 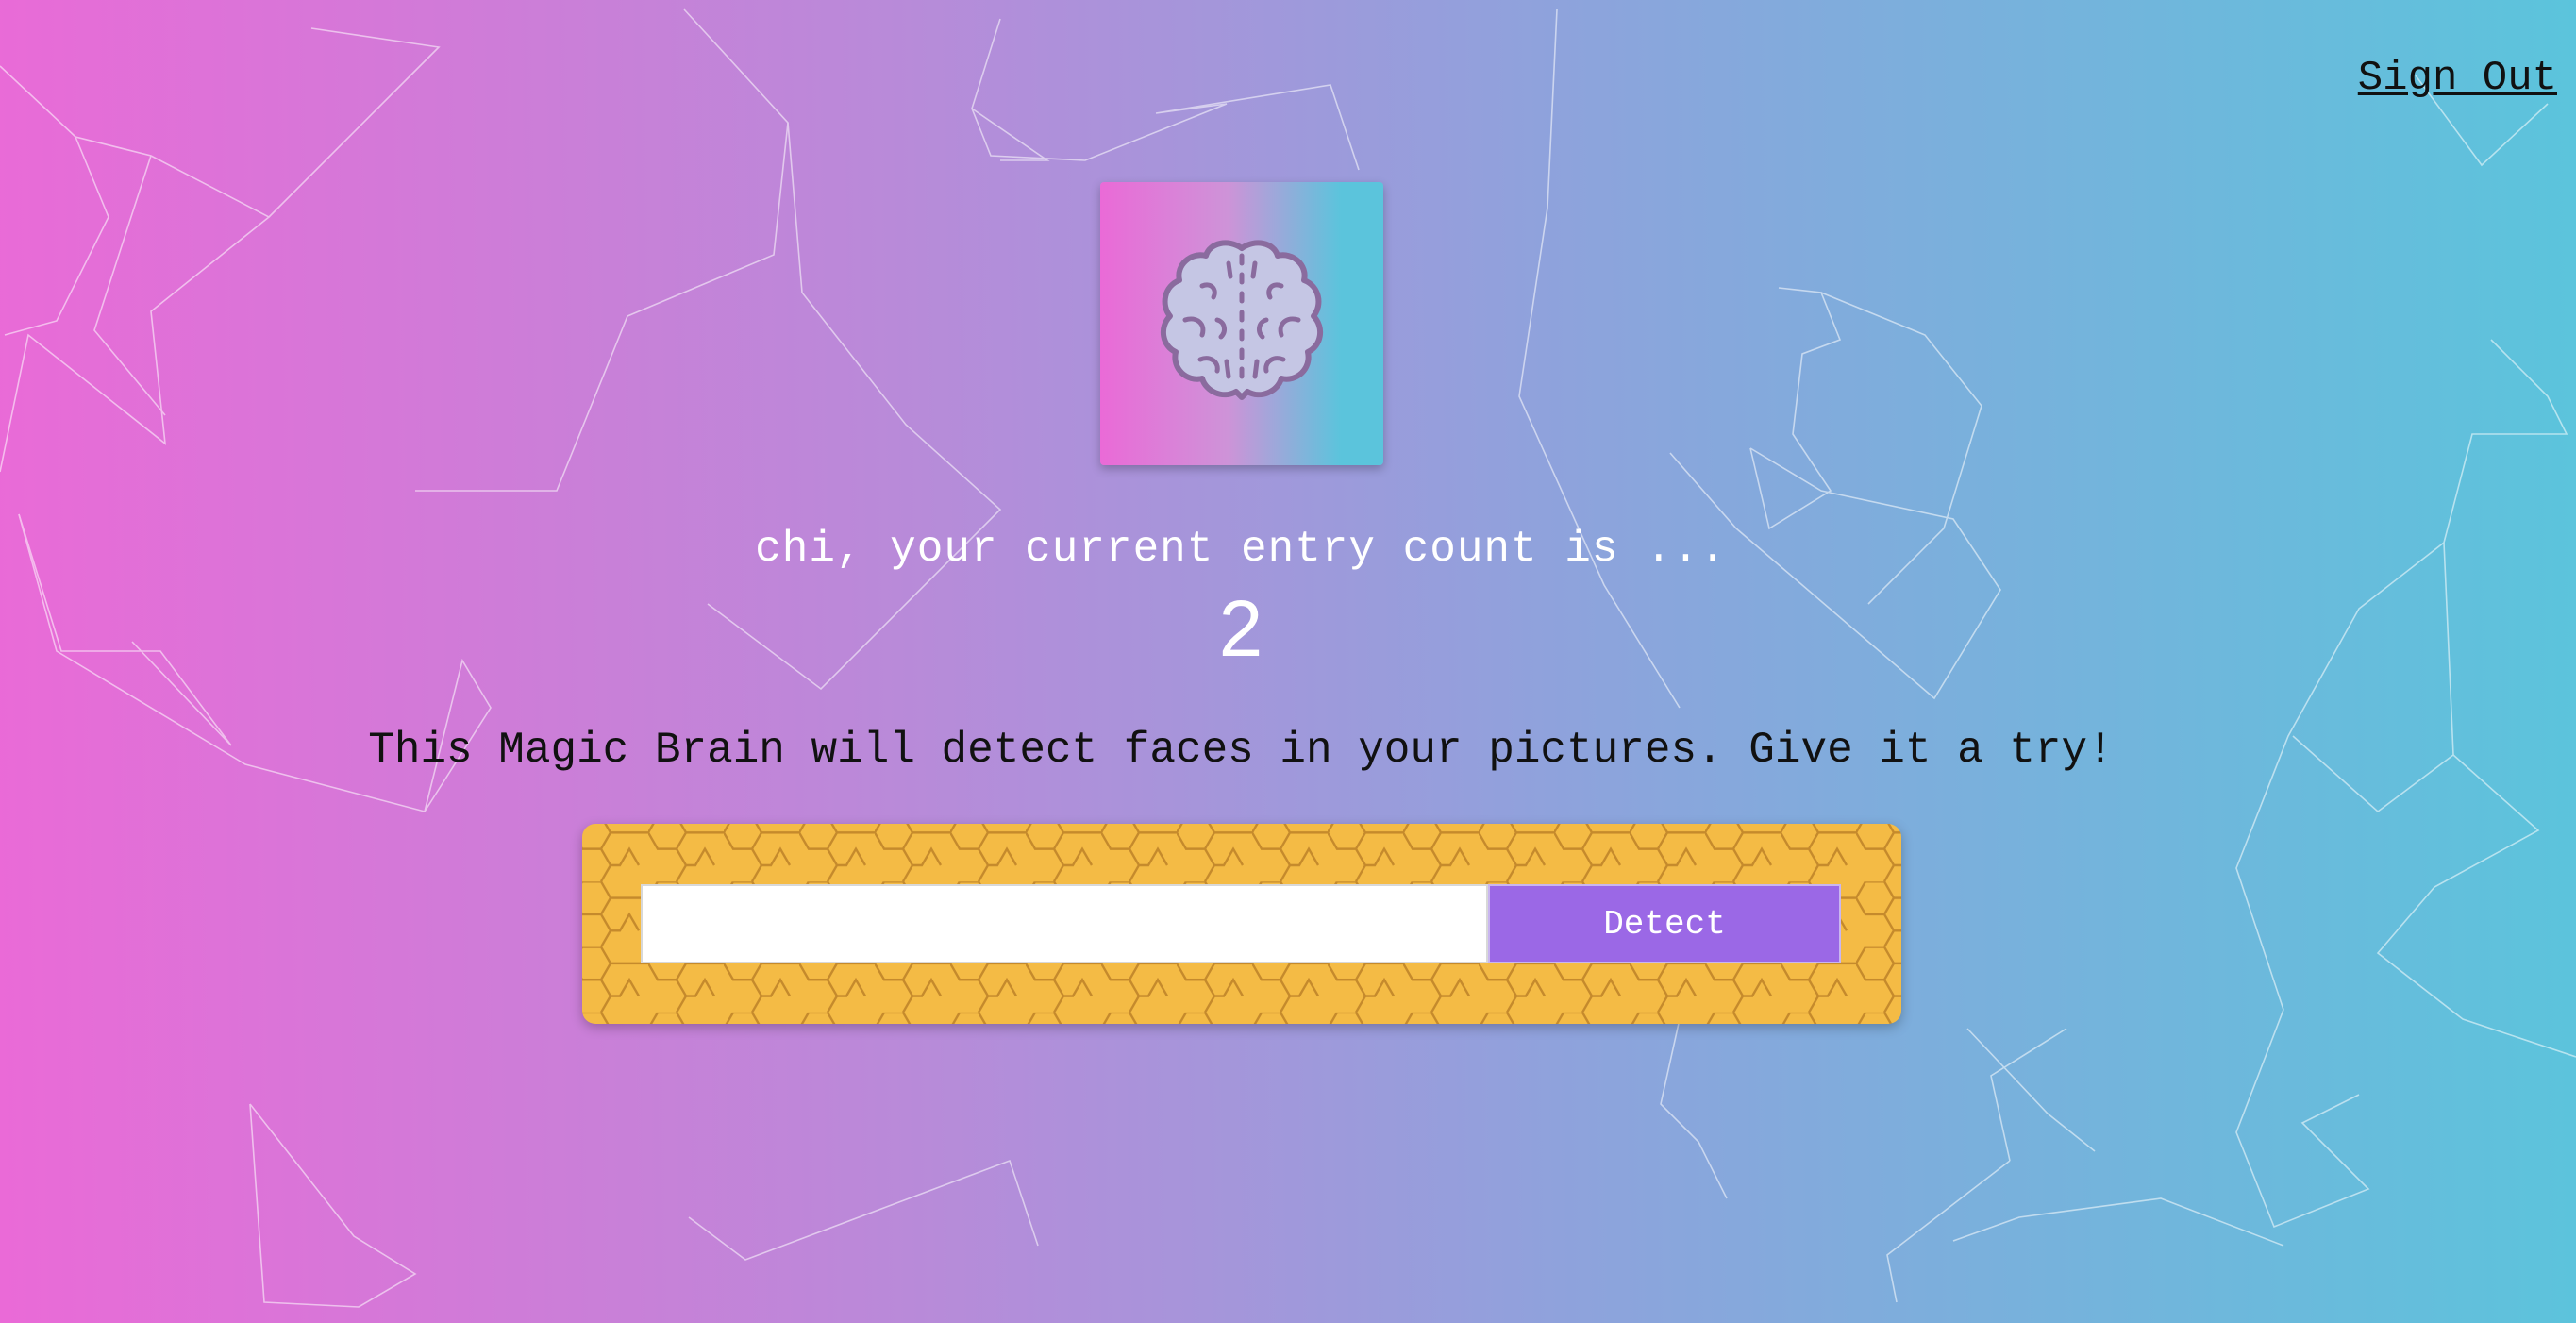 I want to click on top-nav: Sign Out, so click(x=2457, y=78).